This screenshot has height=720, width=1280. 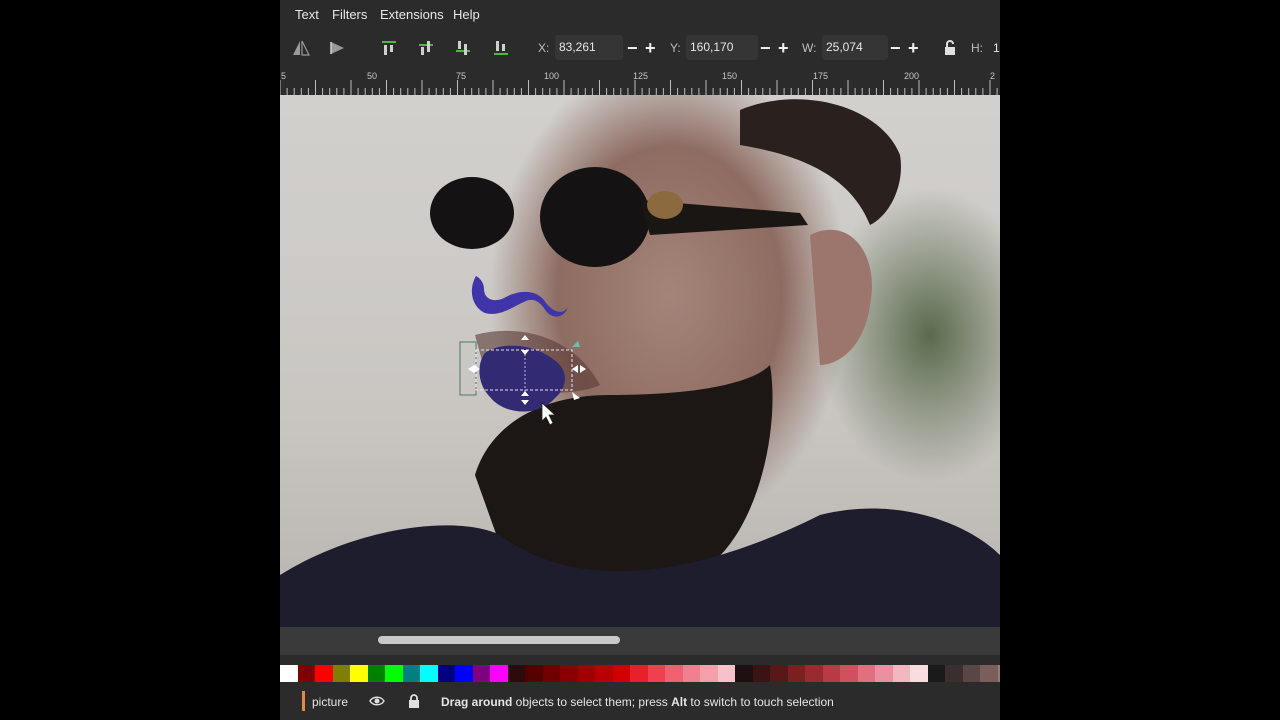 What do you see at coordinates (592, 702) in the screenshot?
I see `status-text-1: objects to select them; press` at bounding box center [592, 702].